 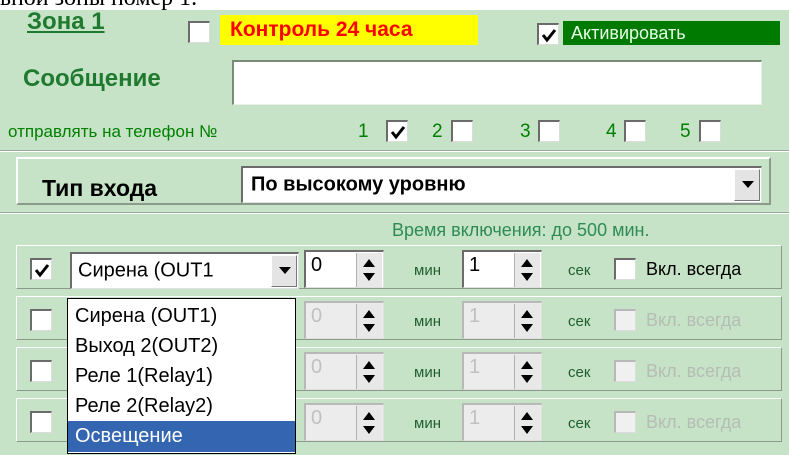 I want to click on output-3-minutes-spinner: 0, so click(x=344, y=371).